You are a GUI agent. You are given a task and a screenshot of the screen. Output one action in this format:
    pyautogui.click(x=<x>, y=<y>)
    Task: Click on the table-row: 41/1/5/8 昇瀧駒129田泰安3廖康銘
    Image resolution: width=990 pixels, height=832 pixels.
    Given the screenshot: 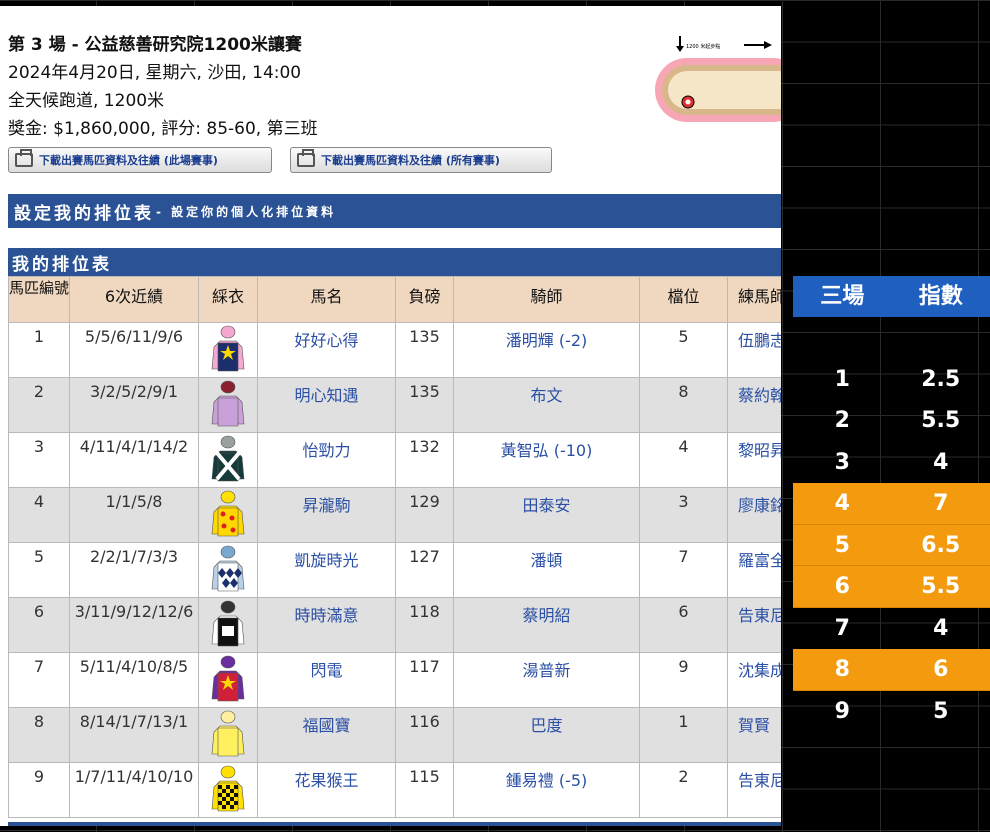 What is the action you would take?
    pyautogui.click(x=394, y=515)
    